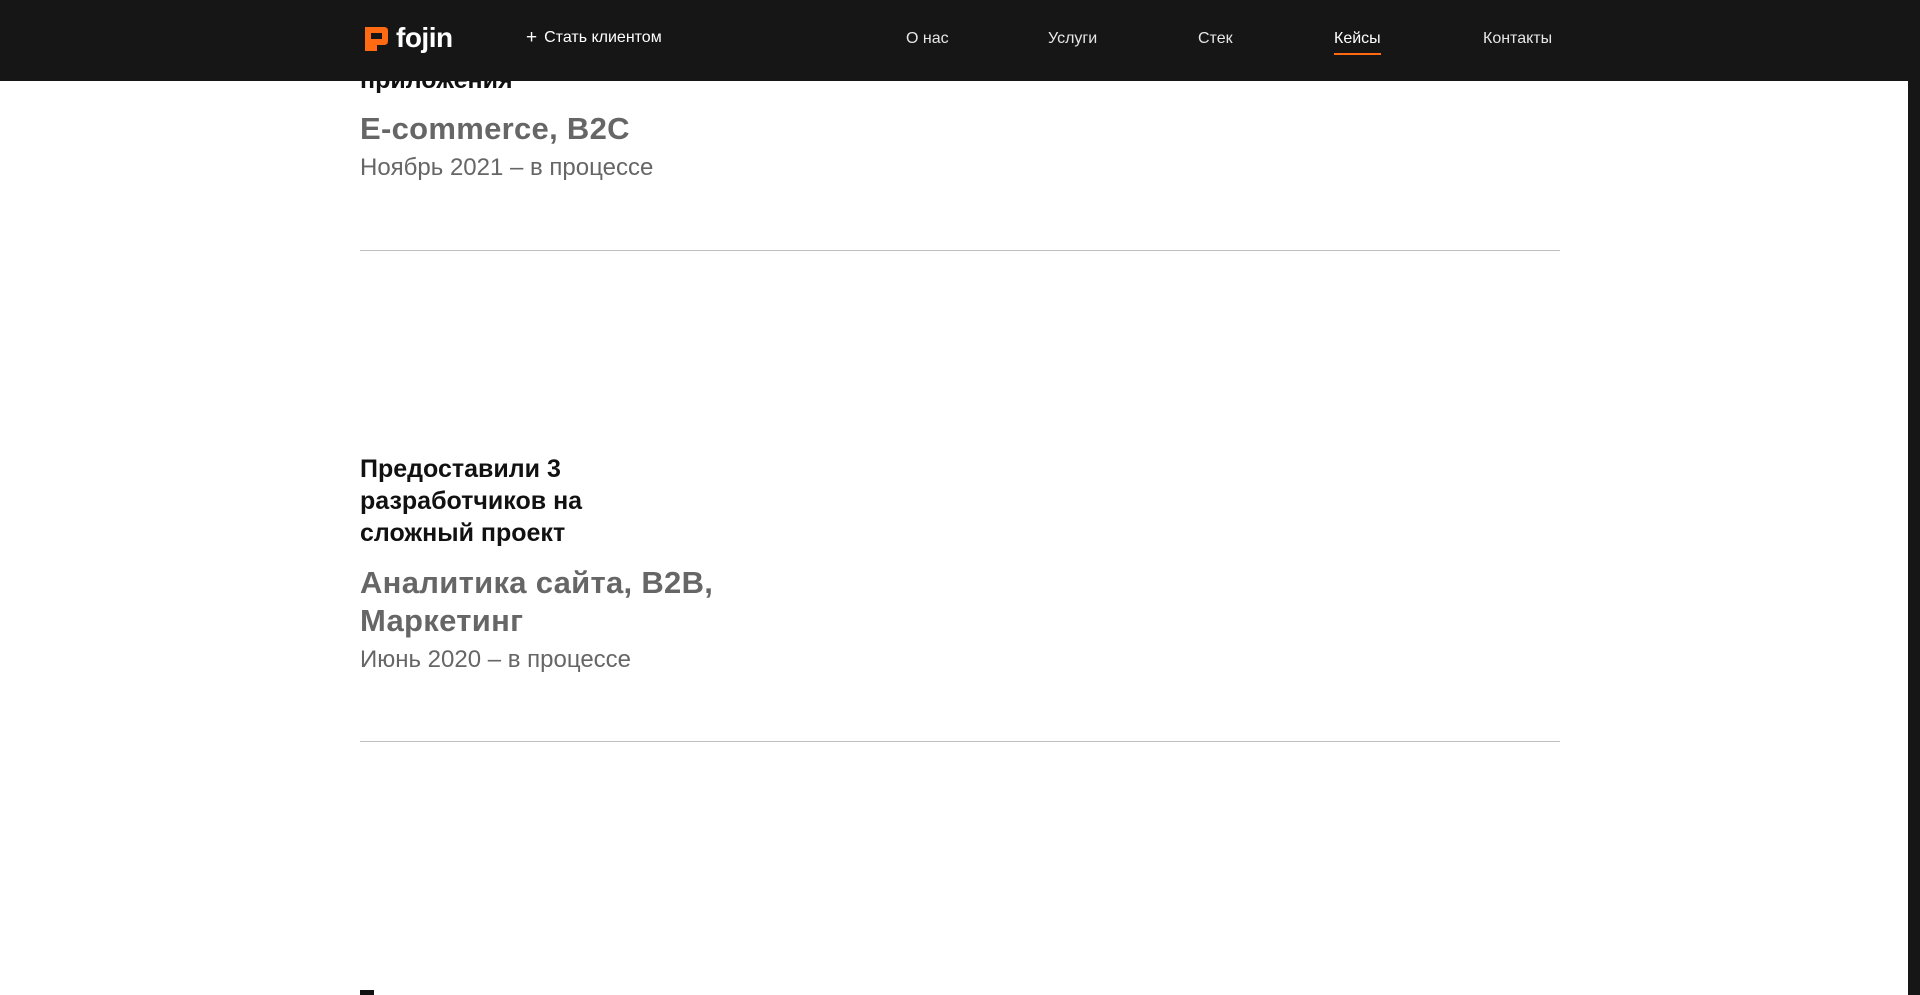 The width and height of the screenshot is (1920, 995). I want to click on logo-text: fojin, so click(424, 37).